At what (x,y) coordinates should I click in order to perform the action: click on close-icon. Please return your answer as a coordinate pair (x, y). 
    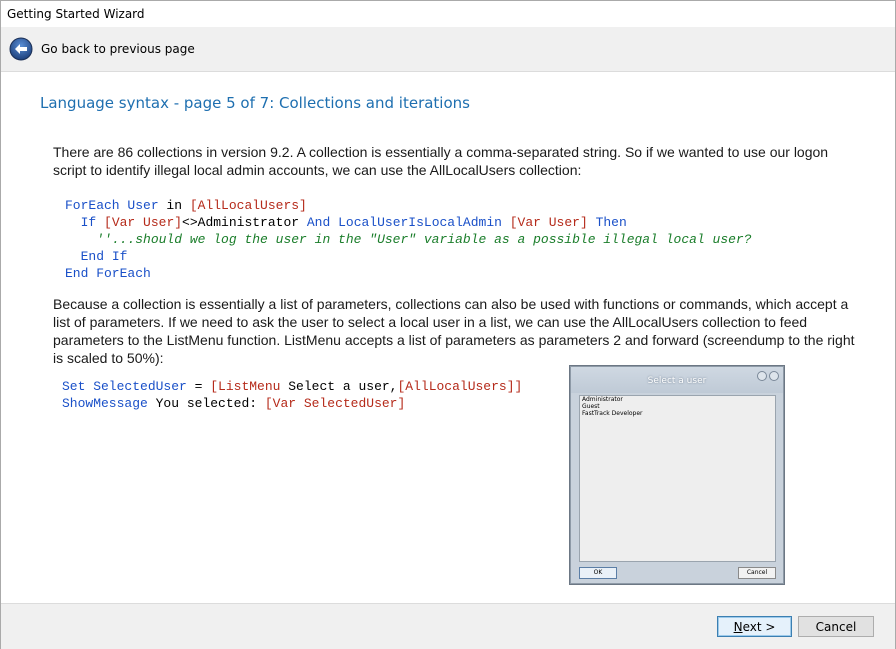
    Looking at the image, I should click on (774, 376).